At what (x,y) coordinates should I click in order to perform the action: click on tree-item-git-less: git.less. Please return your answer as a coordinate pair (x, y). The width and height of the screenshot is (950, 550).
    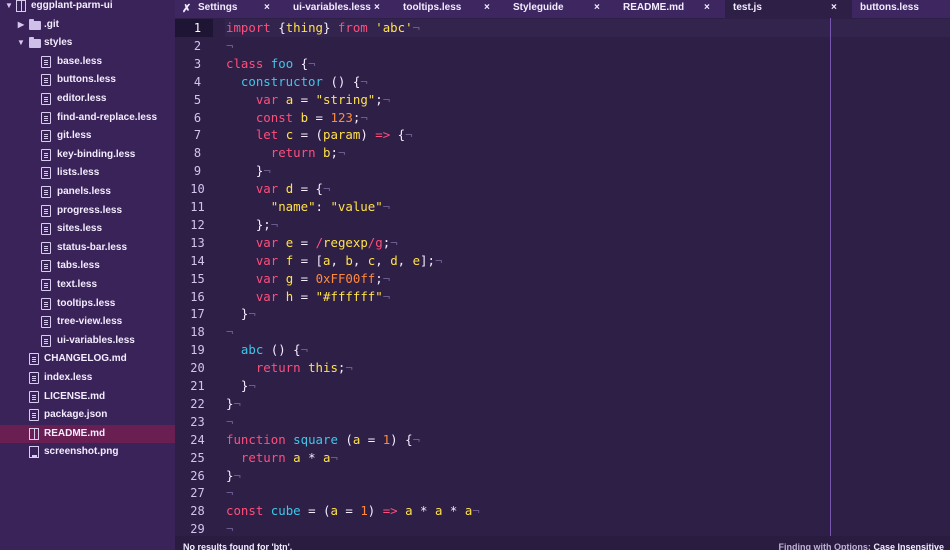
    Looking at the image, I should click on (87, 136).